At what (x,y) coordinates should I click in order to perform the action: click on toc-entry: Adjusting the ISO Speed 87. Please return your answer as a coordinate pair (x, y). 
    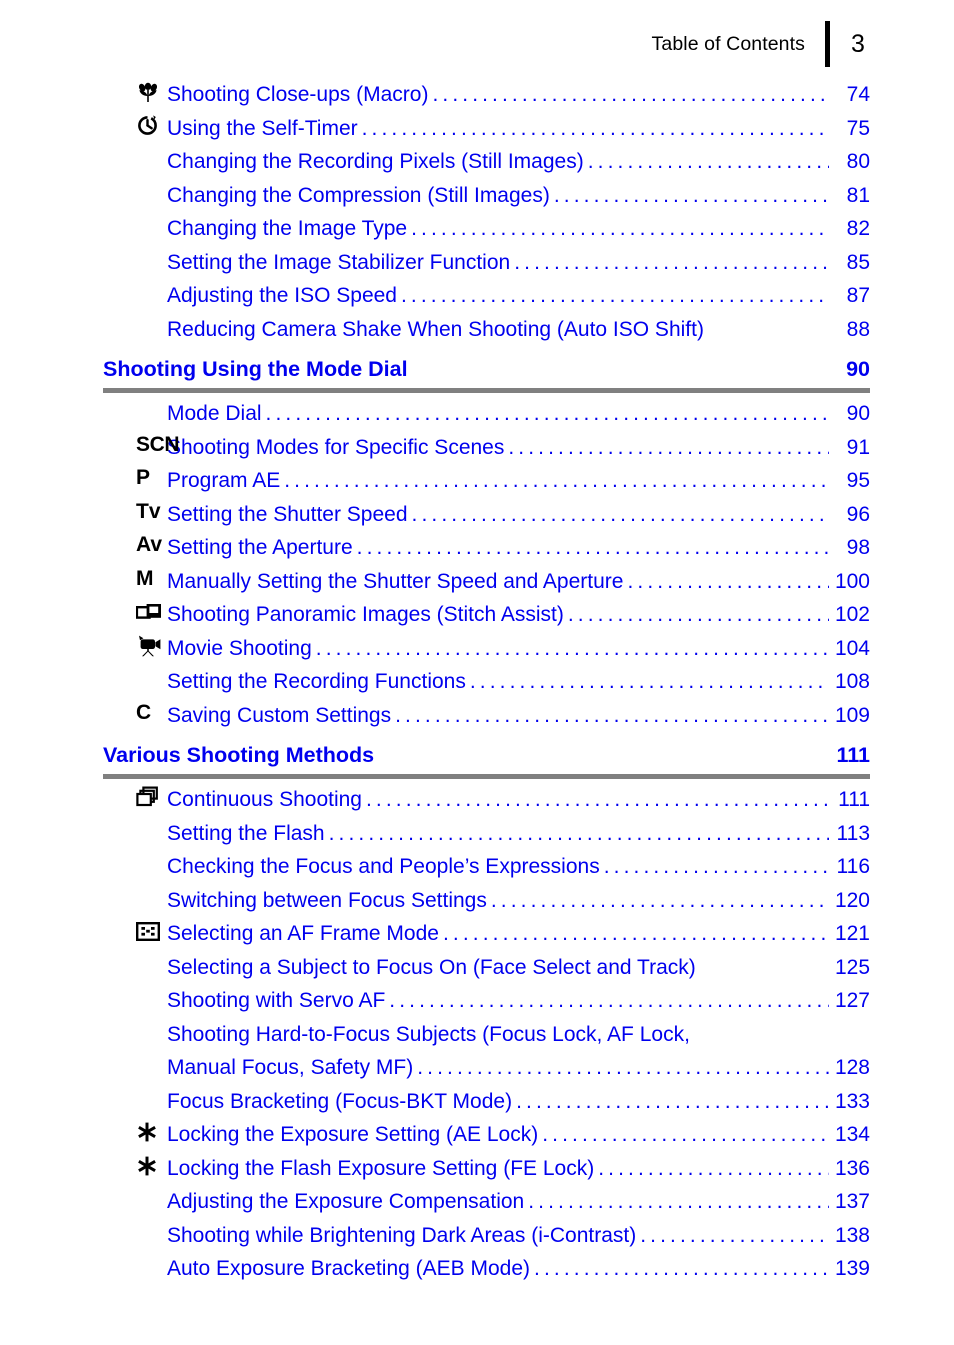
    Looking at the image, I should click on (477, 296).